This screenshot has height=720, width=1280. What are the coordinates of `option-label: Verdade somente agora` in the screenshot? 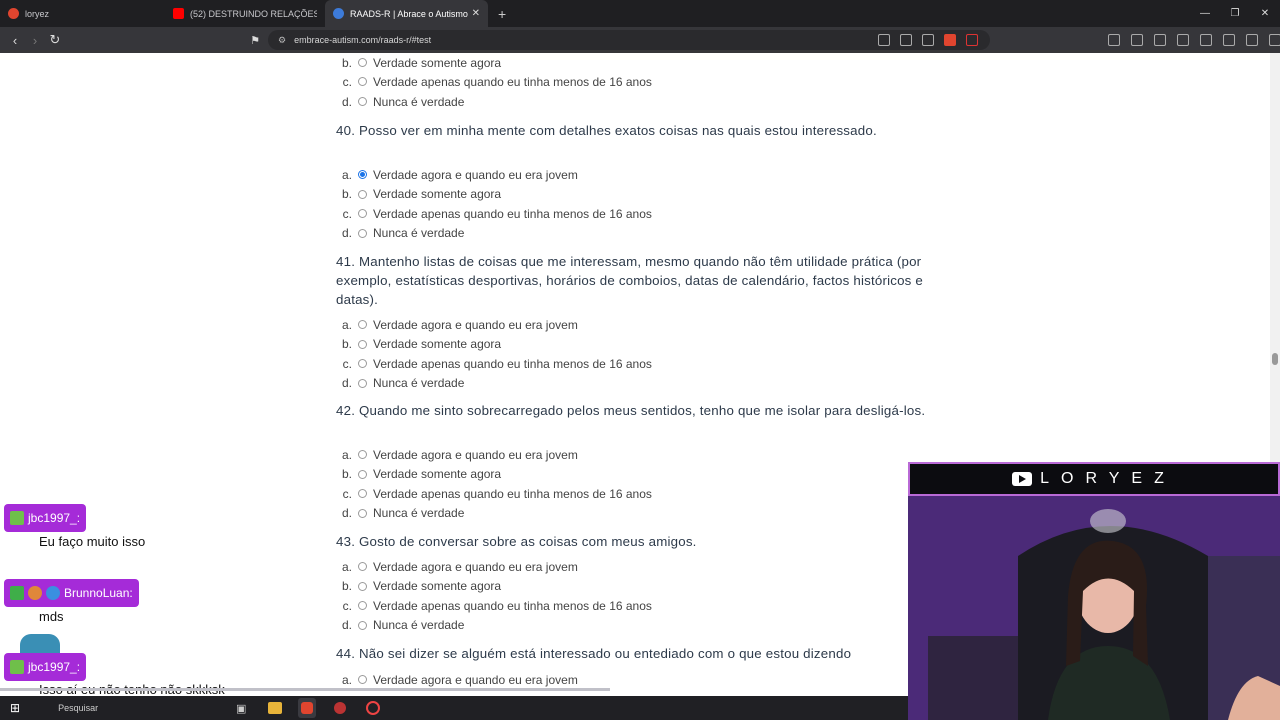 It's located at (437, 474).